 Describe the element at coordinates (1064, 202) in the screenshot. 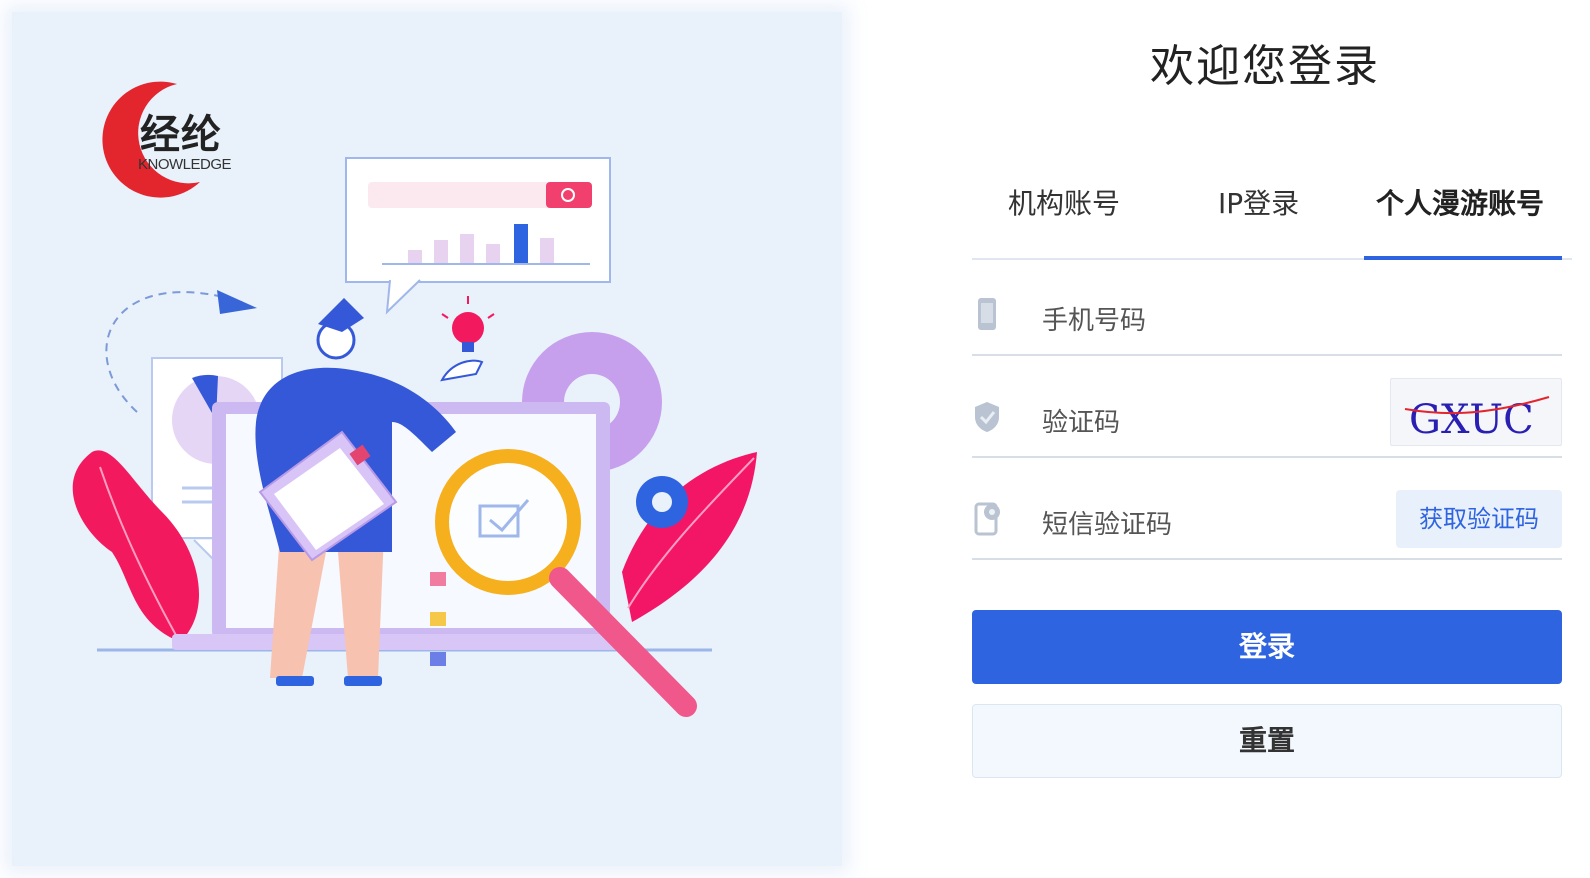

I see `tab-institution-account: 机构账号` at that location.